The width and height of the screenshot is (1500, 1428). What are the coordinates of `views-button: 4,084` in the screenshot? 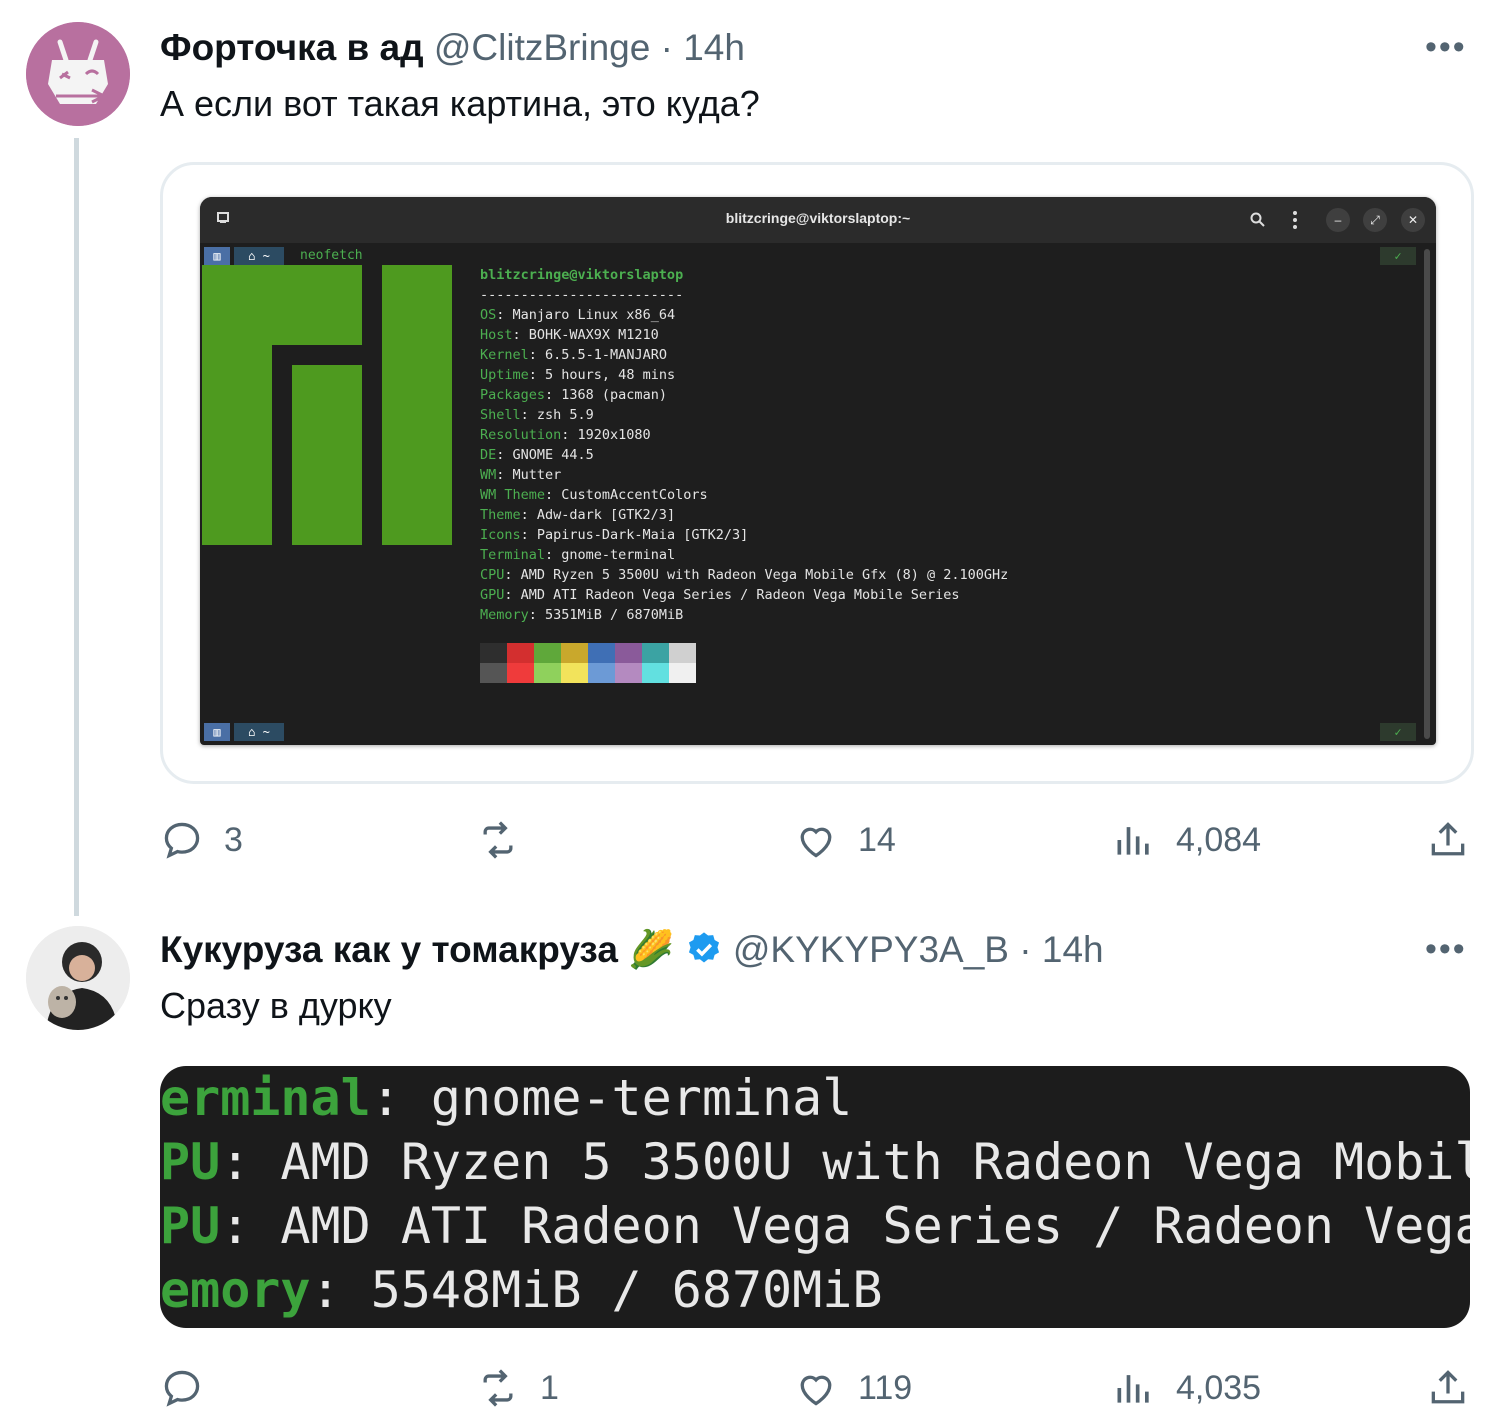 It's located at (1186, 840).